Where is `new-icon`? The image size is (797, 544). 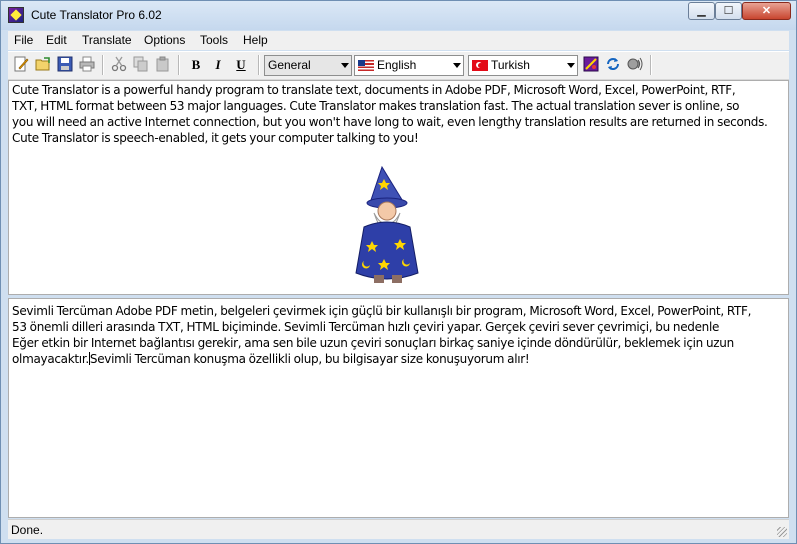
new-icon is located at coordinates (21, 65).